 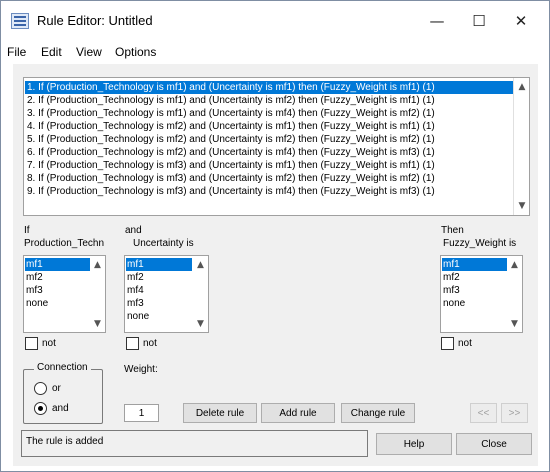 I want to click on menu-edit: Edit, so click(x=51, y=52).